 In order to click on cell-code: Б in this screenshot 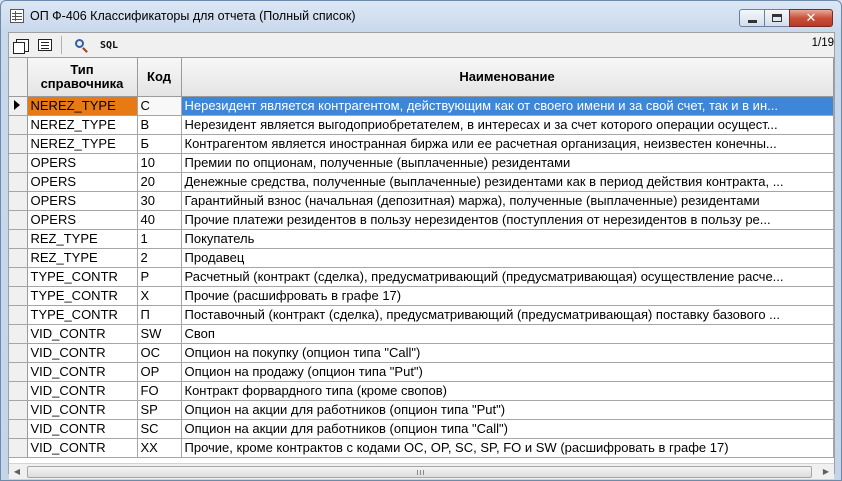, I will do `click(159, 144)`.